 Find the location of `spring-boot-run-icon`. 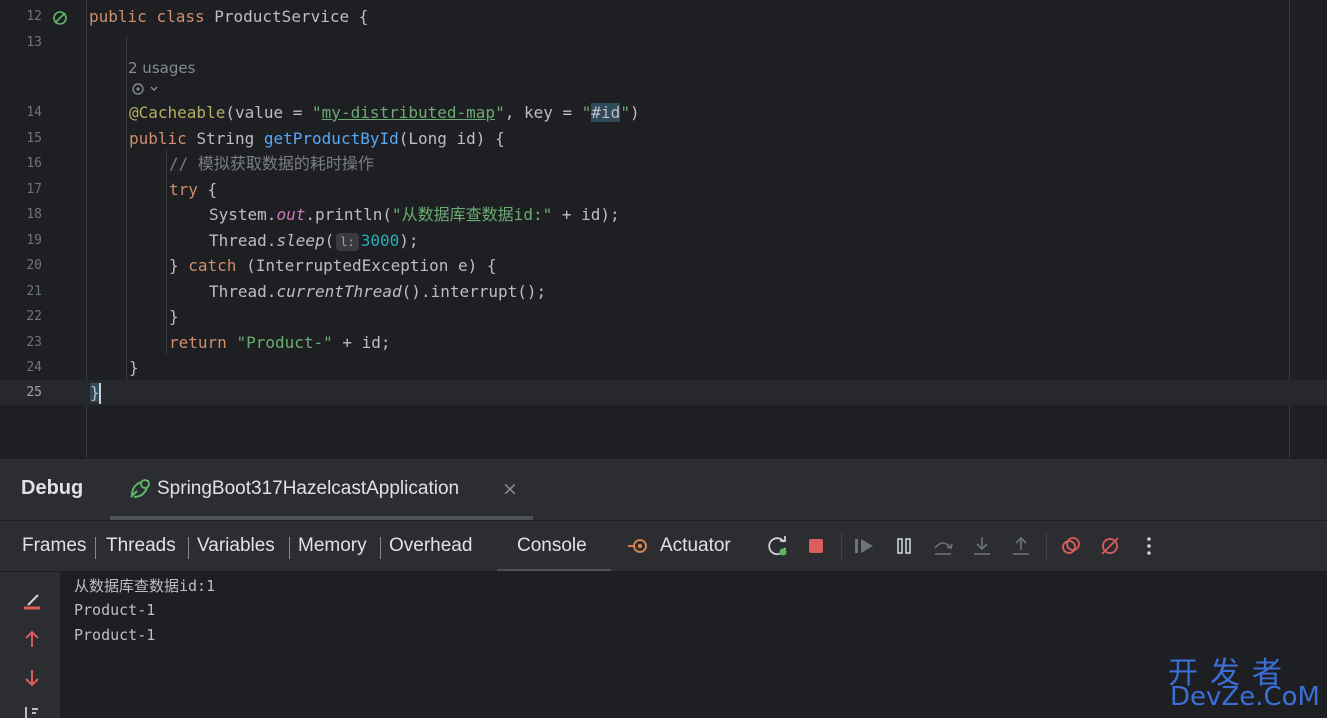

spring-boot-run-icon is located at coordinates (140, 488).